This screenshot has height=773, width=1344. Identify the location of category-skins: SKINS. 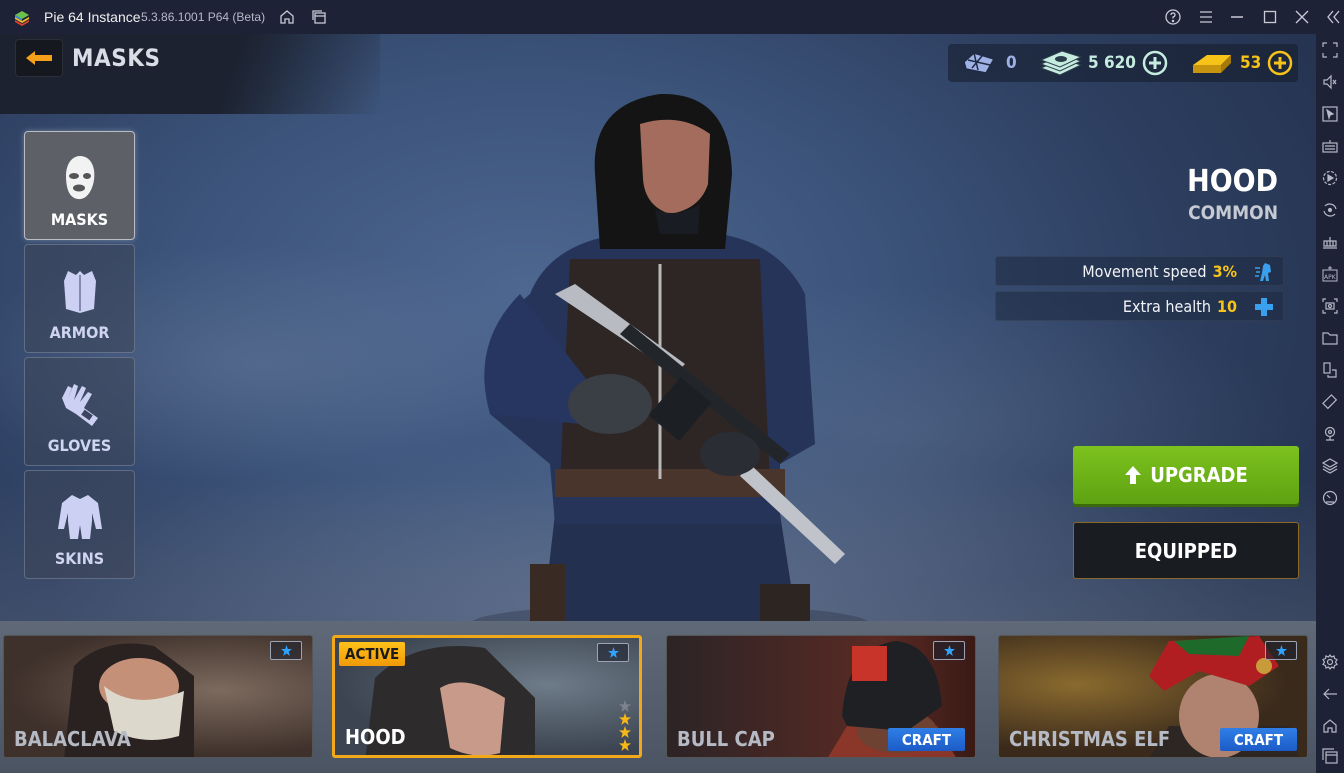
(79, 524).